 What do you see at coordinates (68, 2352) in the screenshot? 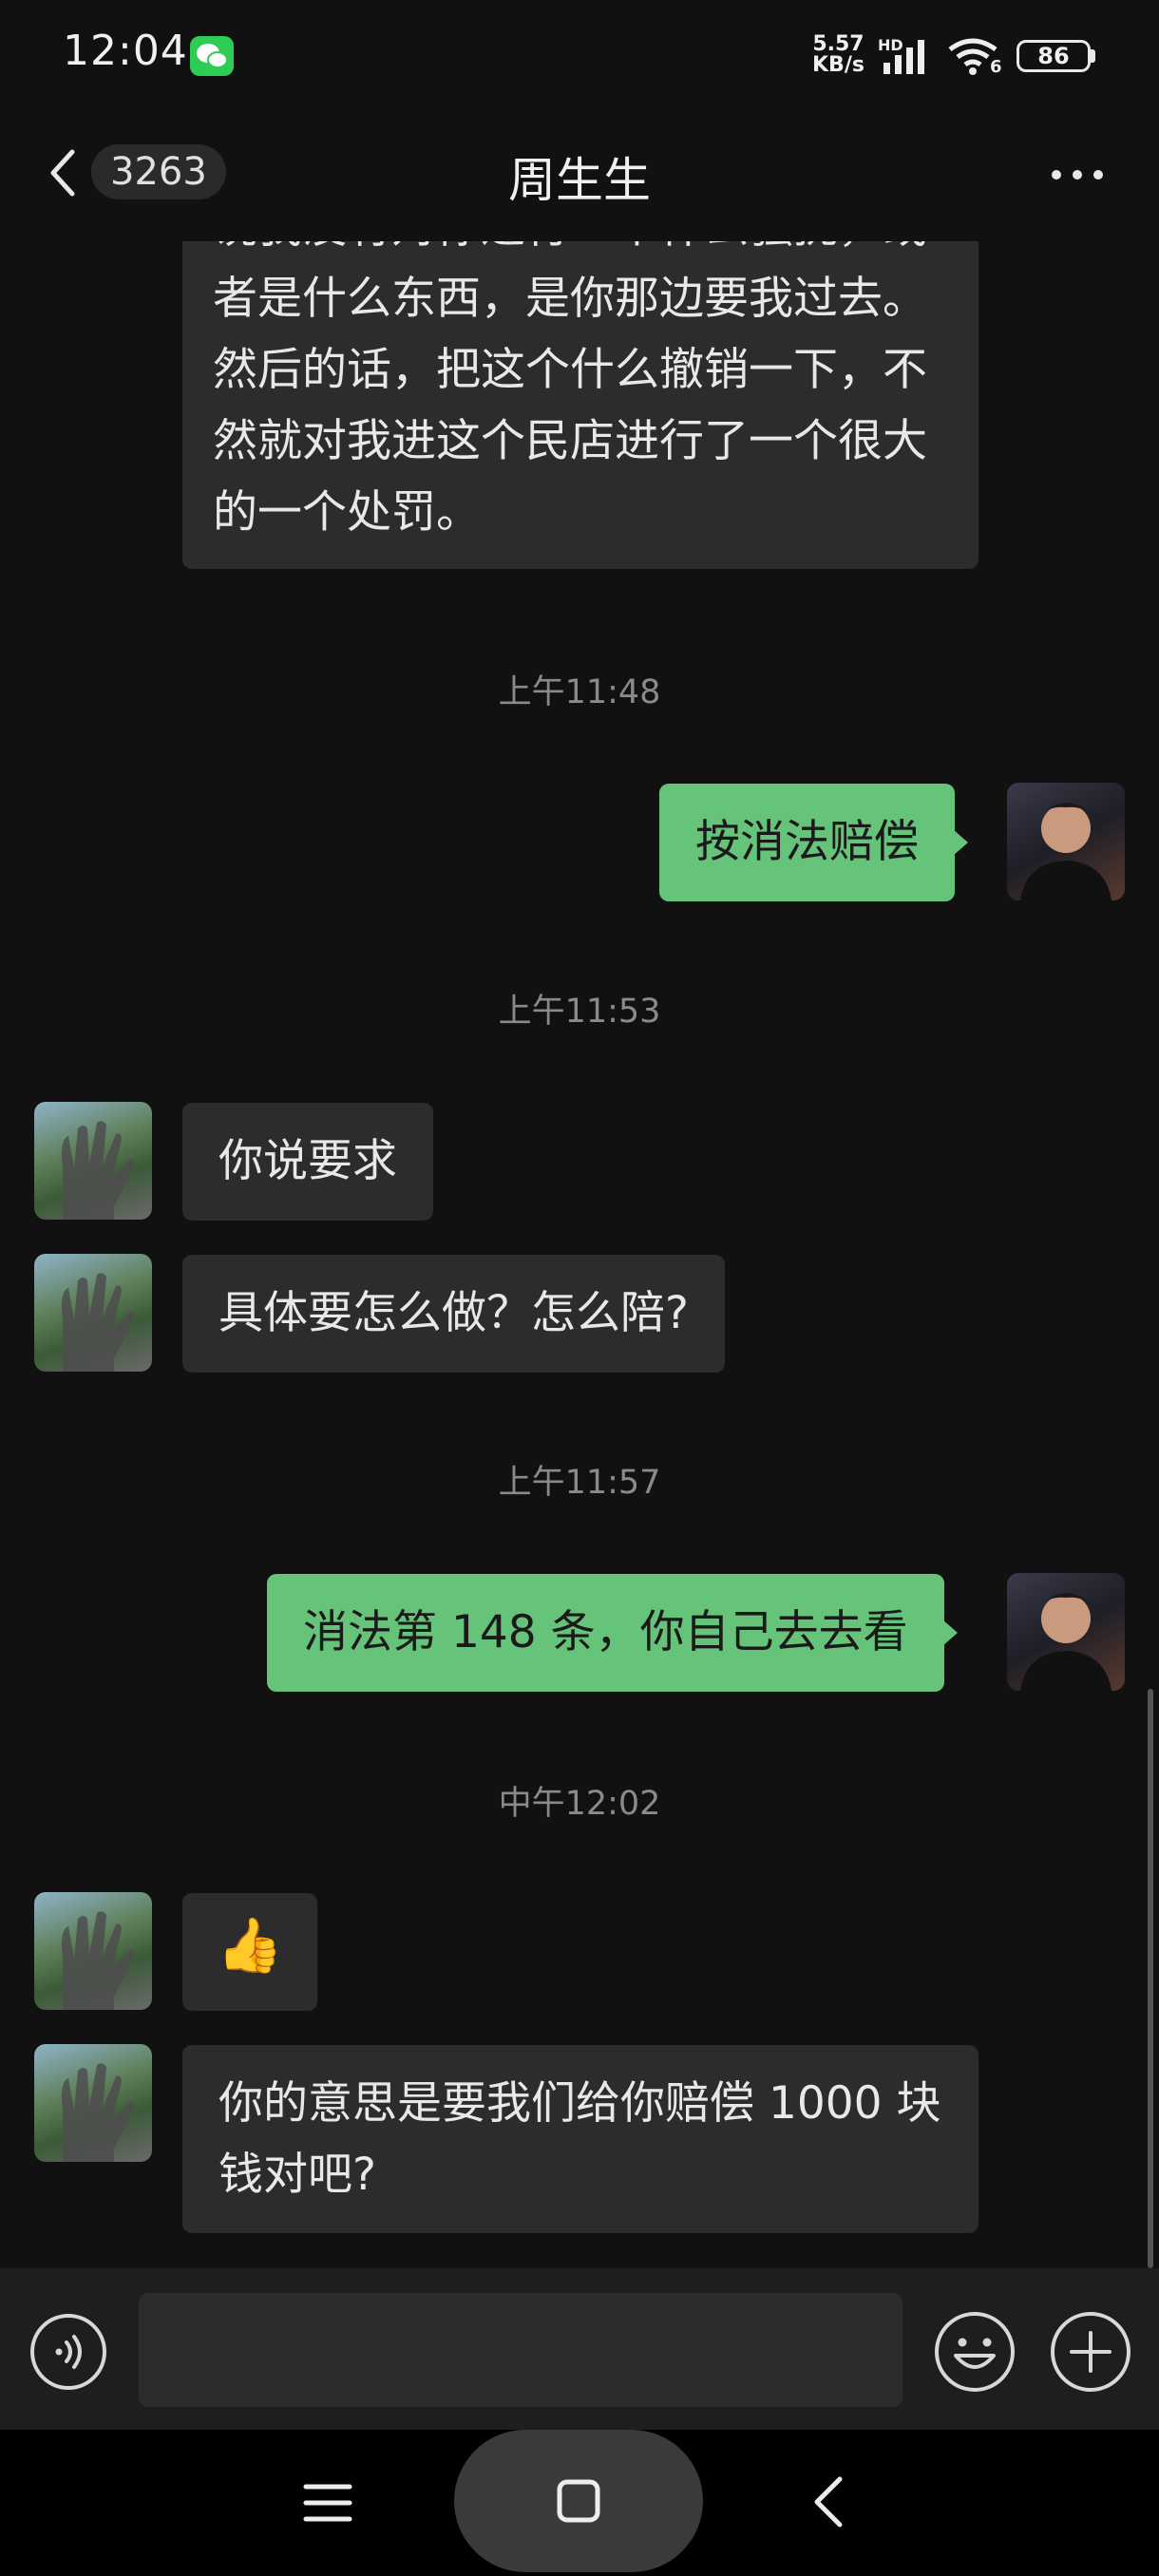
I see `voice-icon` at bounding box center [68, 2352].